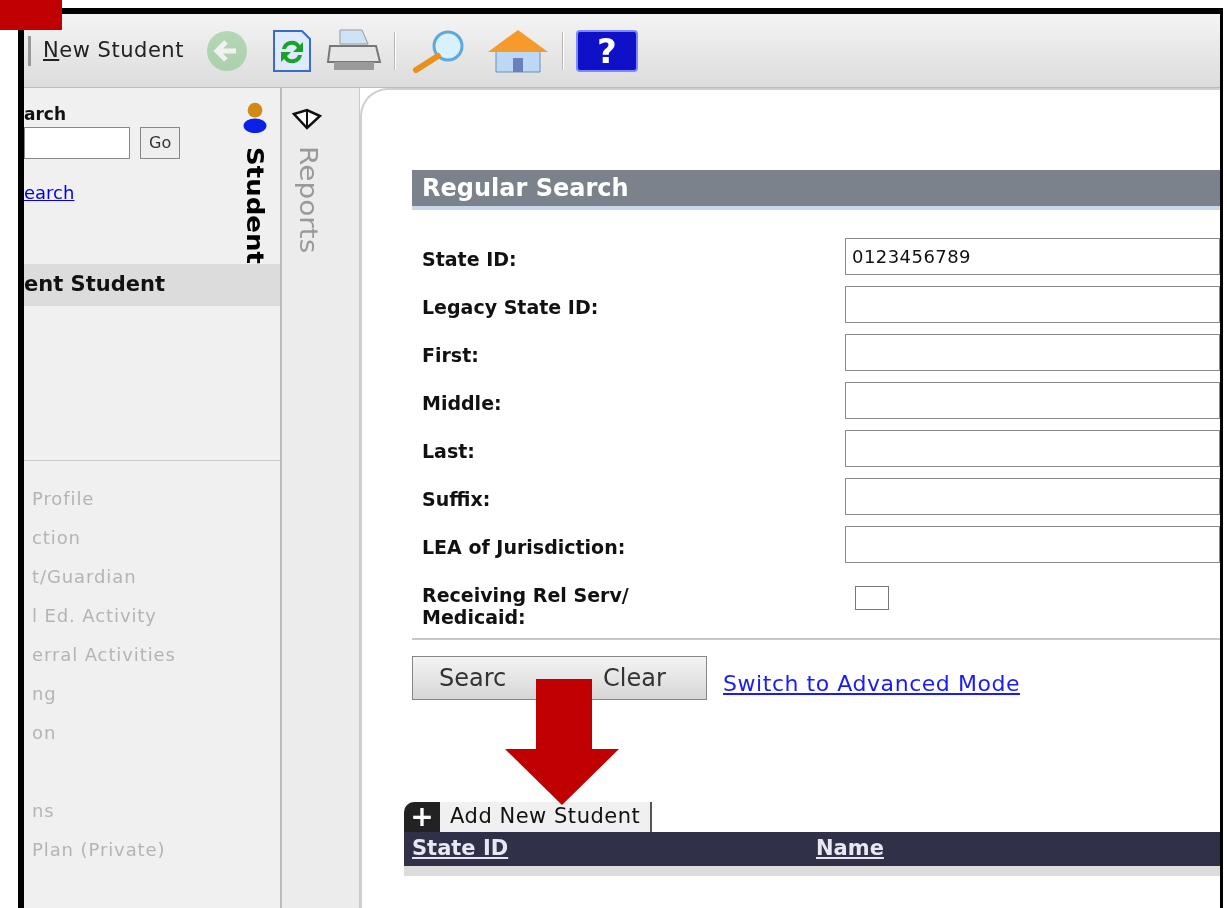 The image size is (1227, 908). Describe the element at coordinates (470, 259) in the screenshot. I see `field-label: State ID:` at that location.